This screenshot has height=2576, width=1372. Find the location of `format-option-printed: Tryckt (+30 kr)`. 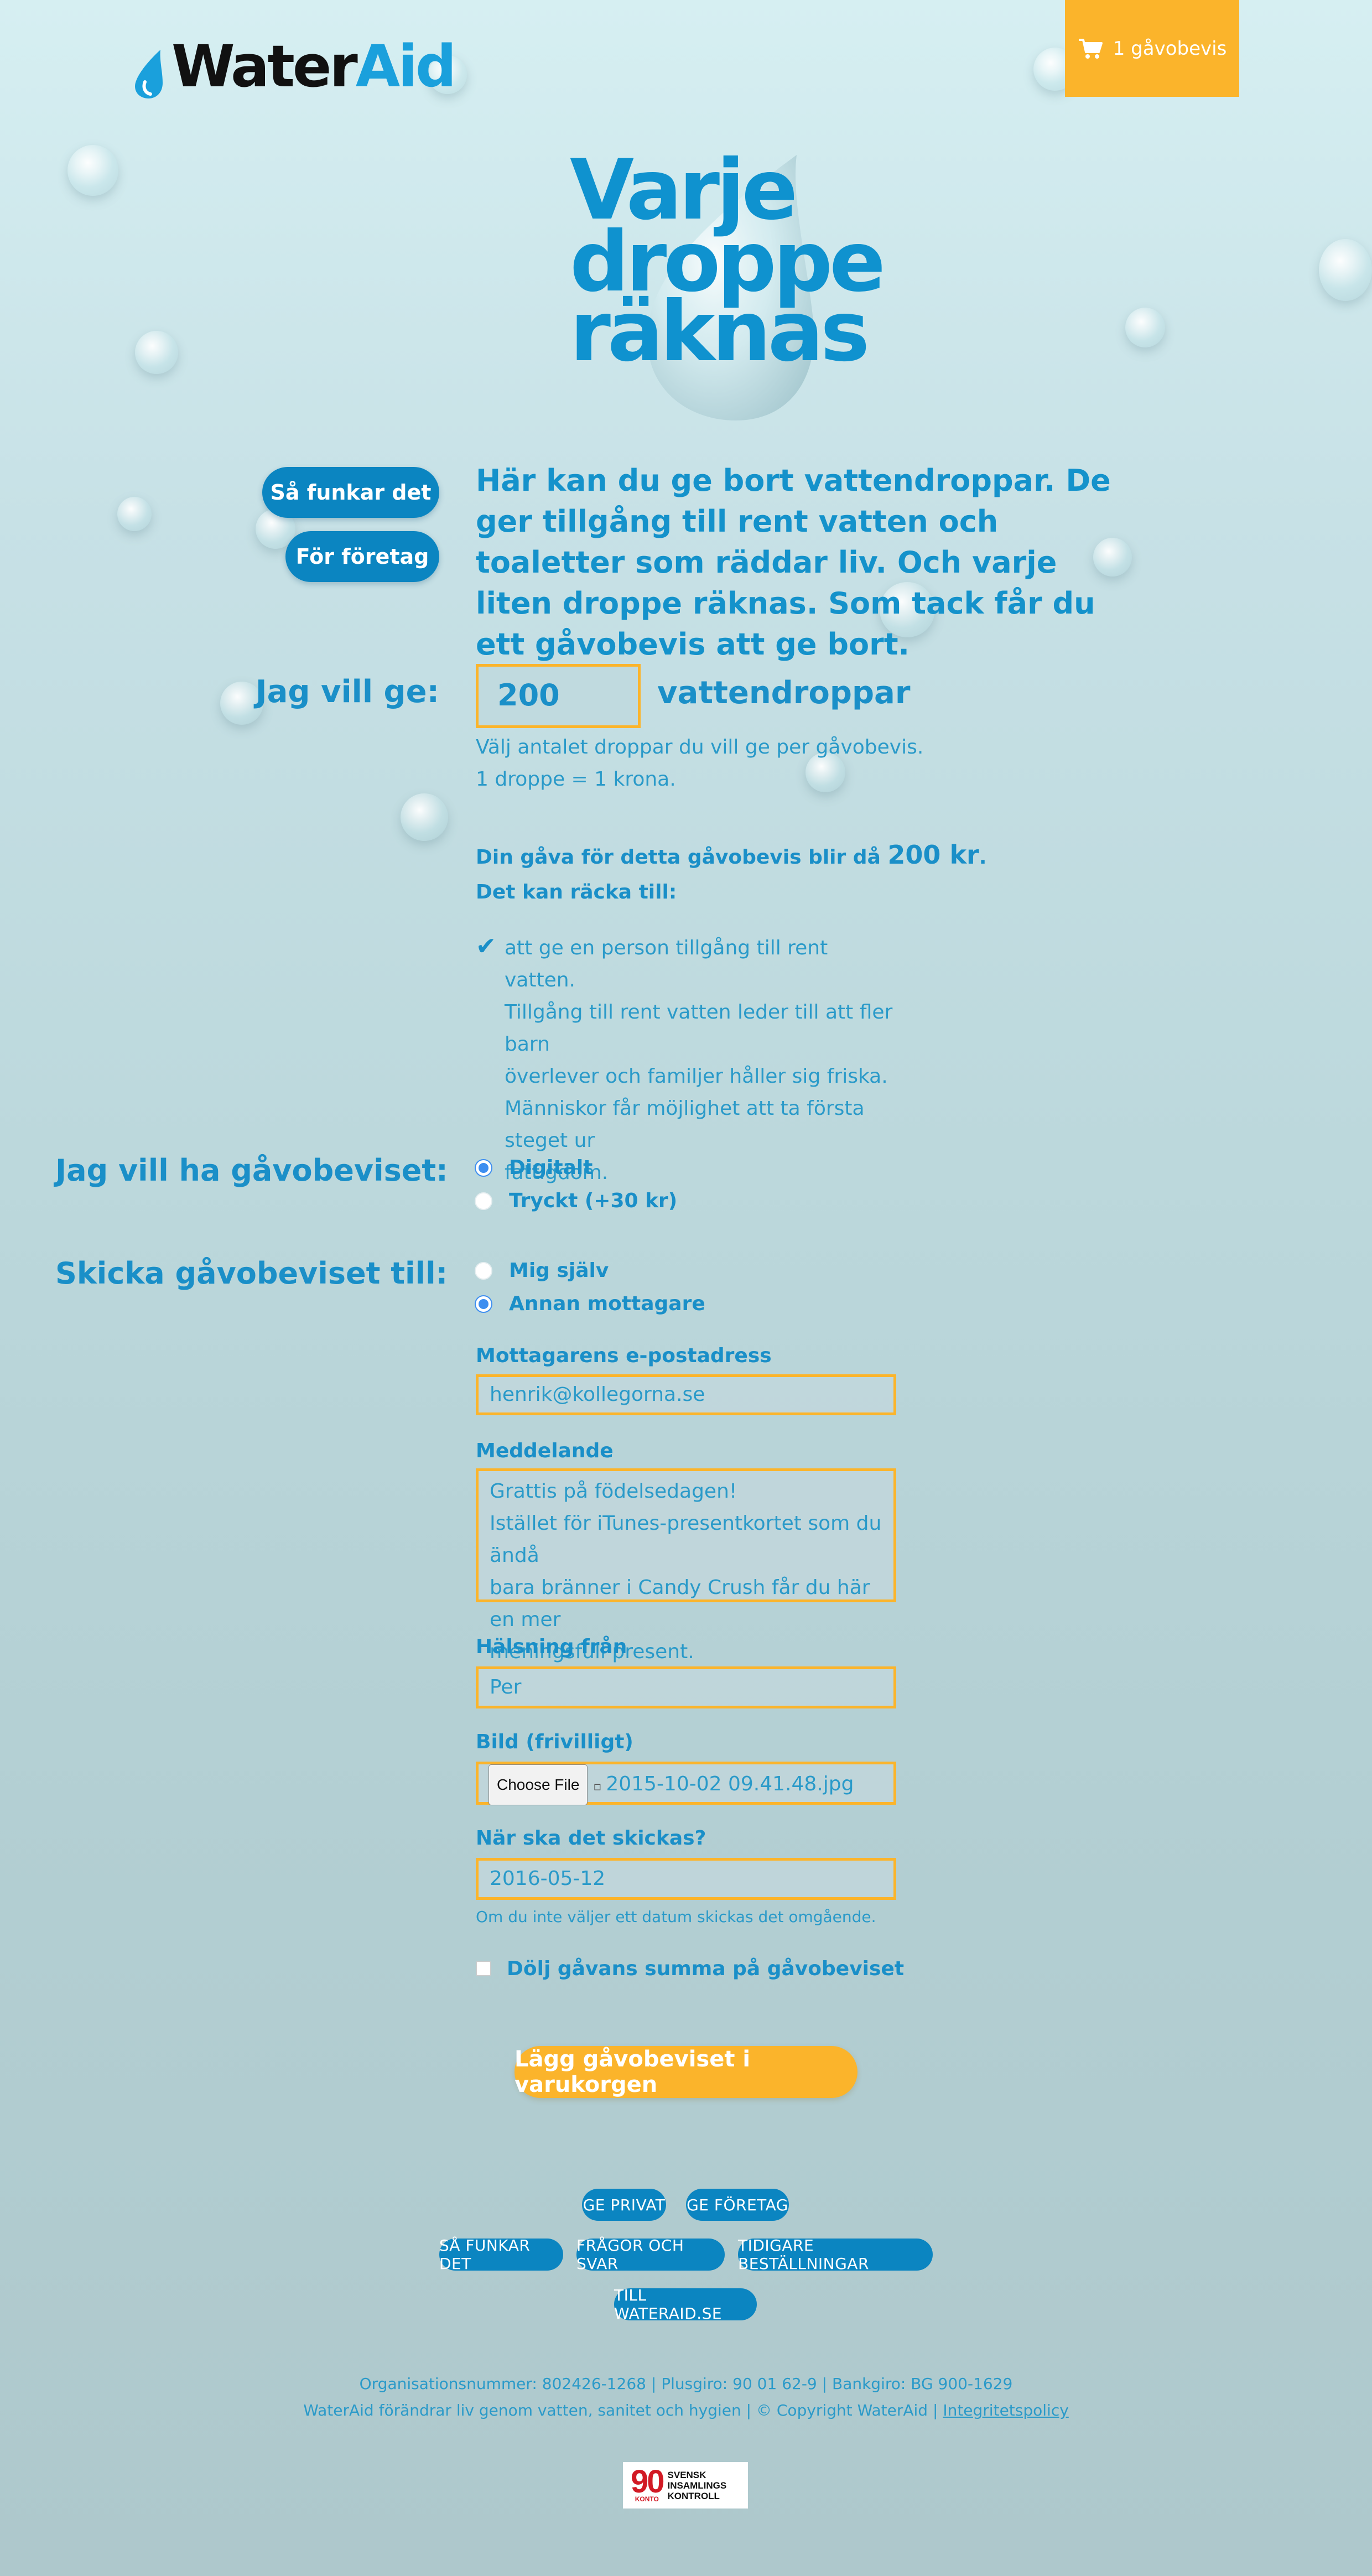

format-option-printed: Tryckt (+30 kr) is located at coordinates (576, 1201).